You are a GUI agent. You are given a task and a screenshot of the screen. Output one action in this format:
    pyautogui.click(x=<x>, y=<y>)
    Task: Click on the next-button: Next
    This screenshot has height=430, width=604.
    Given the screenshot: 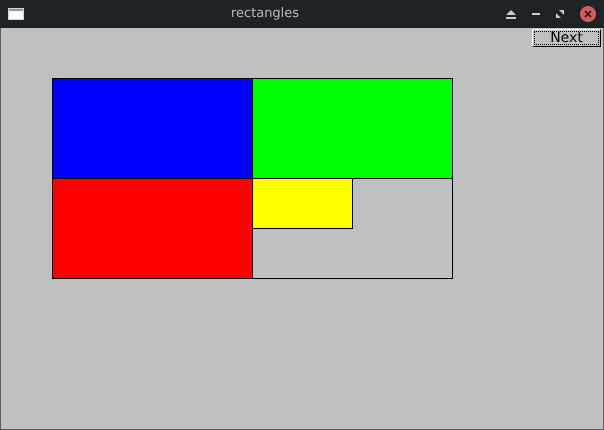 What is the action you would take?
    pyautogui.click(x=566, y=38)
    